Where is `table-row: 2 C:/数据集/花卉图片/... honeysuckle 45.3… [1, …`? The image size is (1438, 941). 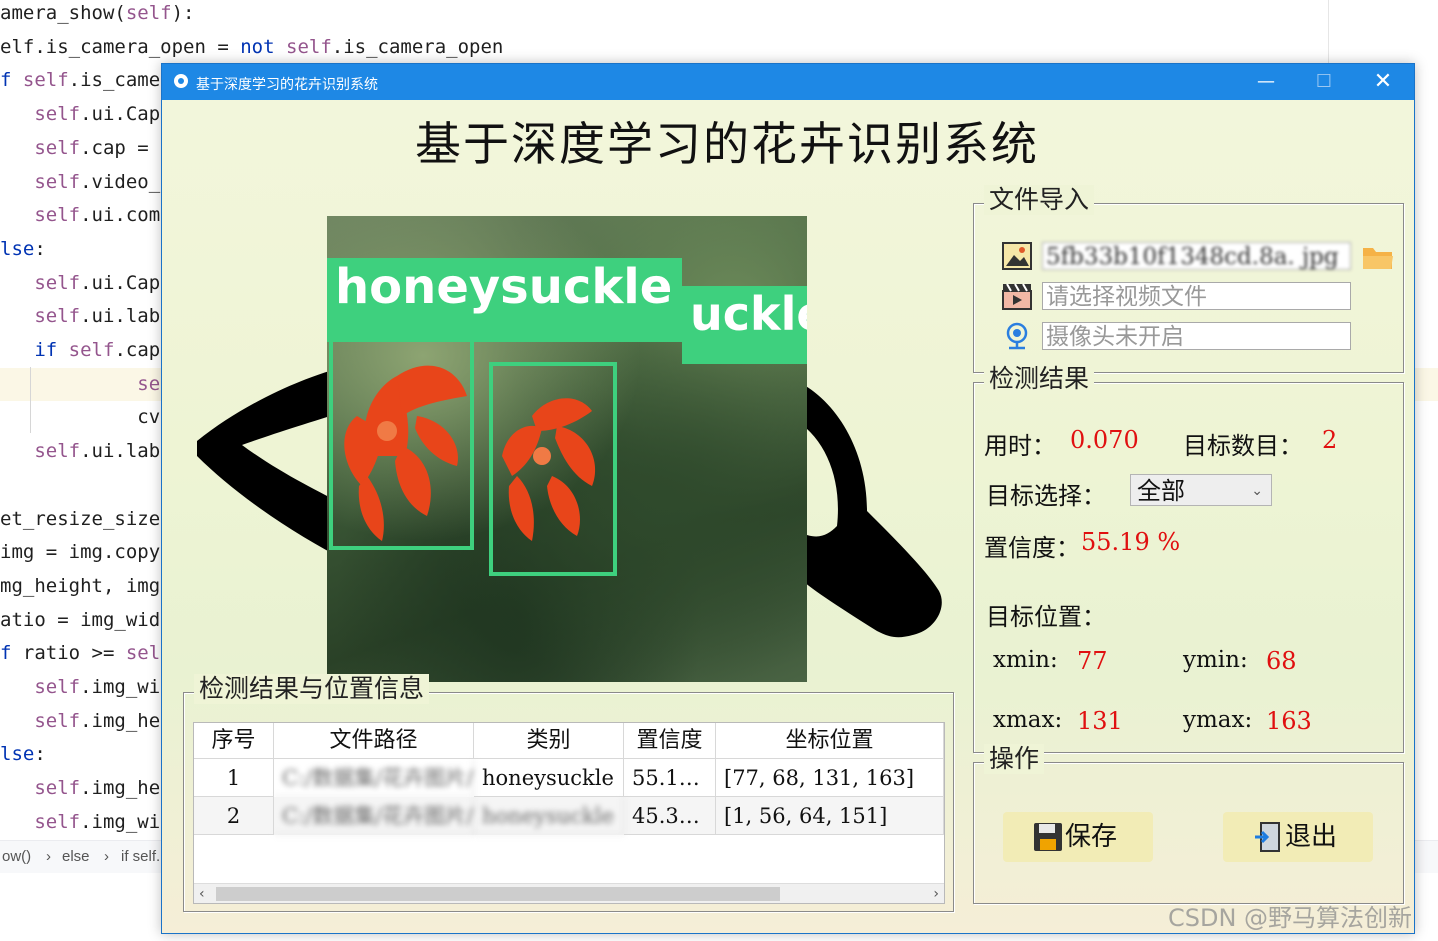
table-row: 2 C:/数据集/花卉图片/... honeysuckle 45.3… [1, … is located at coordinates (569, 816).